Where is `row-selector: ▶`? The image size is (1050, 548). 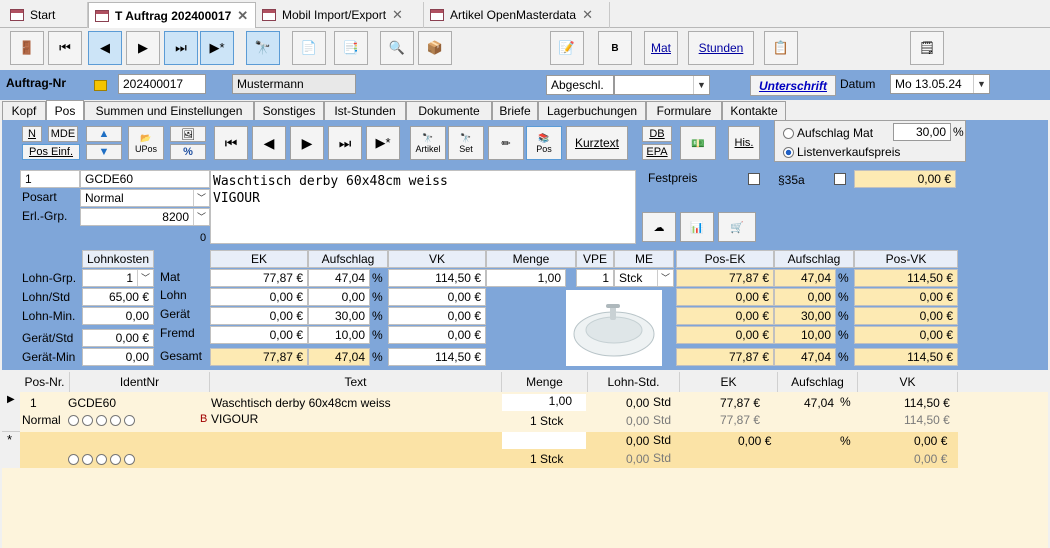
row-selector: ▶ is located at coordinates (11, 412).